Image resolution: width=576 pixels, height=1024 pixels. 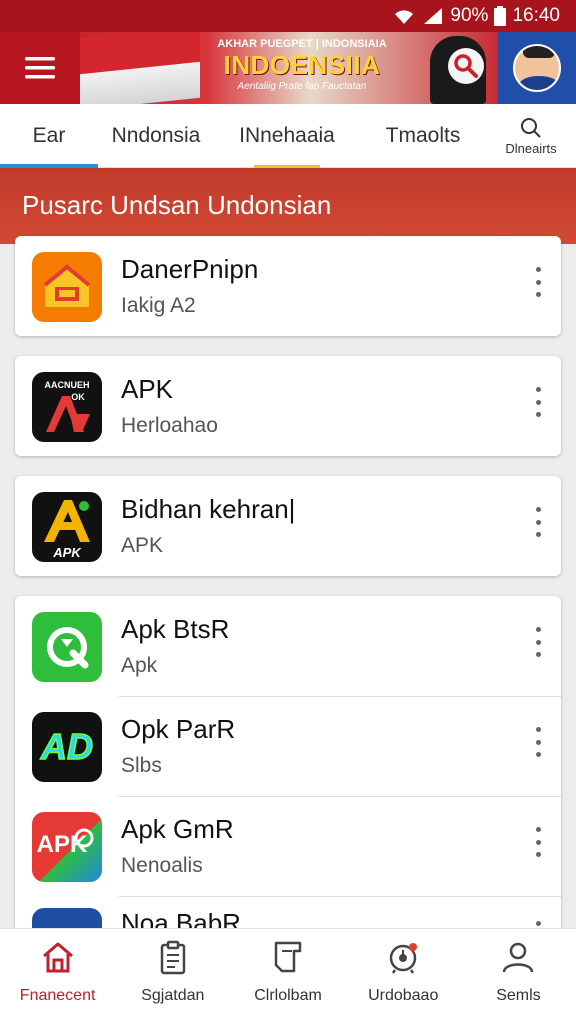 What do you see at coordinates (500, 16) in the screenshot?
I see `battery-icon` at bounding box center [500, 16].